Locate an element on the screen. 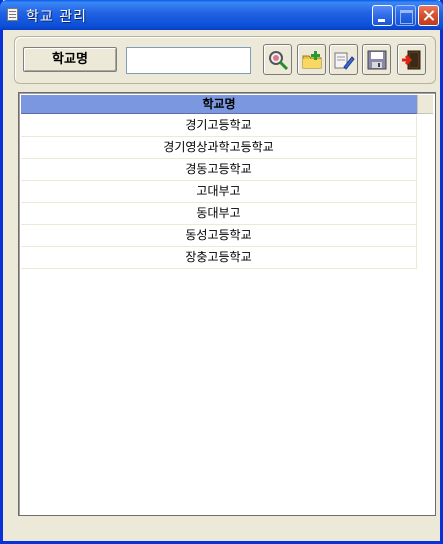 The height and width of the screenshot is (544, 443). folder-add-icon is located at coordinates (312, 60).